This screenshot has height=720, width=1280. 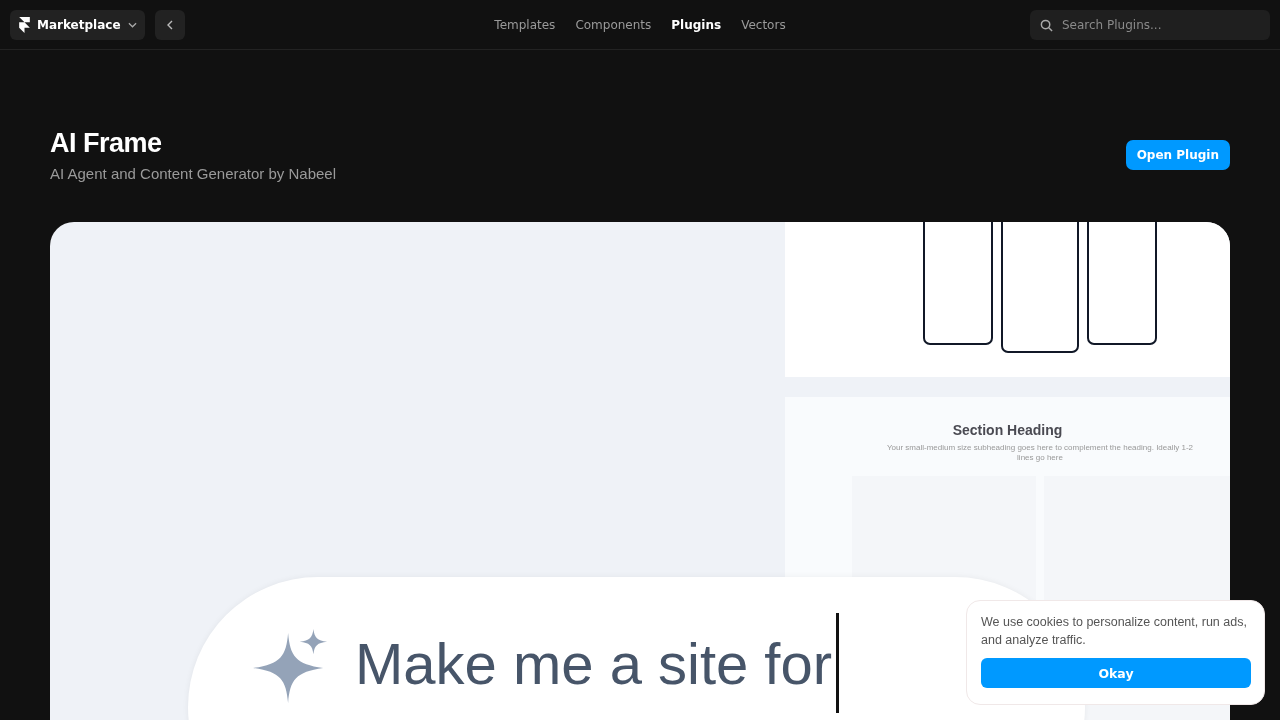 I want to click on back-button, so click(x=169, y=24).